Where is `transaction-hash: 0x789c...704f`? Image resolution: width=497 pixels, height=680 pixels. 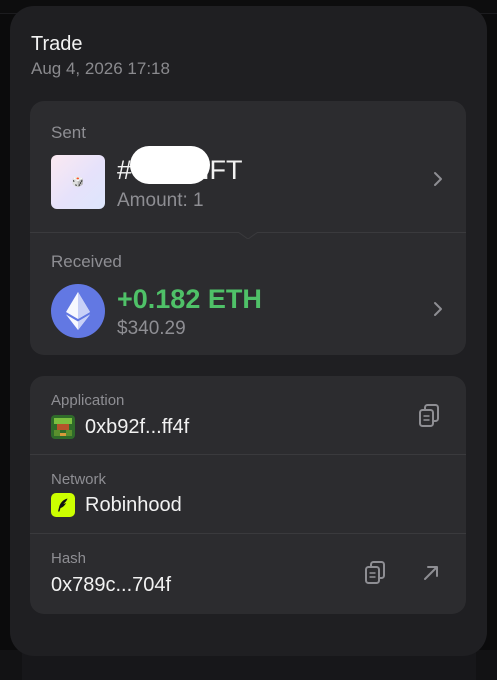 transaction-hash: 0x789c...704f is located at coordinates (111, 585).